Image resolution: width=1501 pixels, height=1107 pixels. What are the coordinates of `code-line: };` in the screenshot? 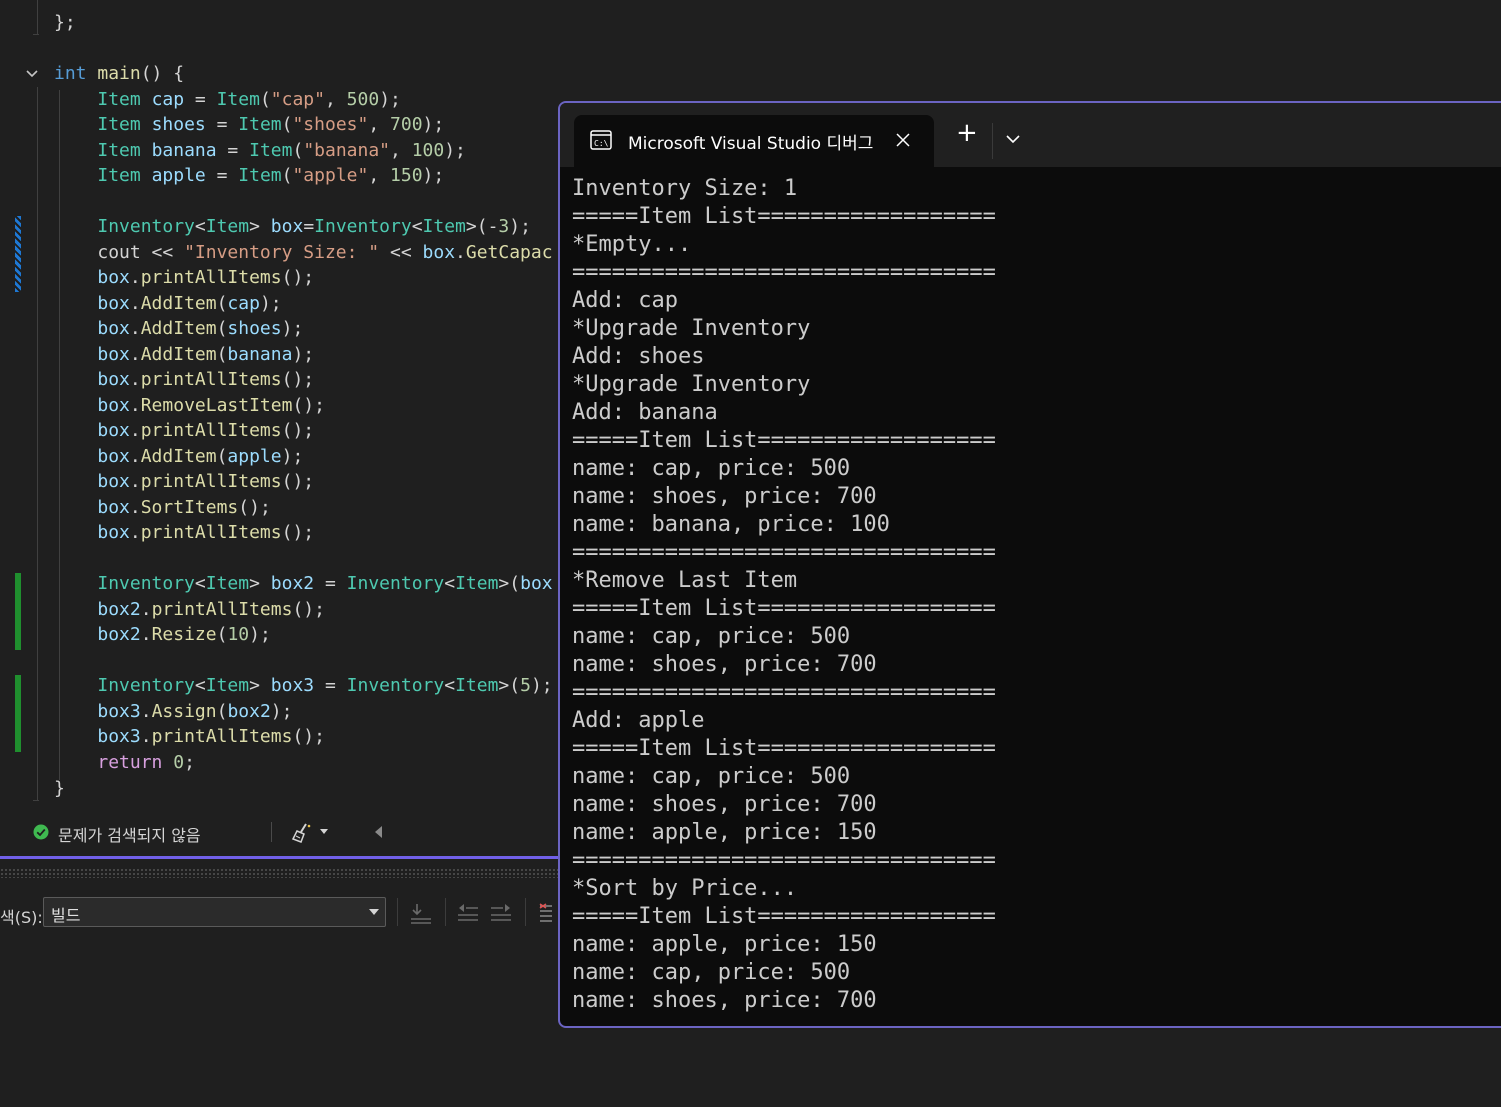 It's located at (65, 22).